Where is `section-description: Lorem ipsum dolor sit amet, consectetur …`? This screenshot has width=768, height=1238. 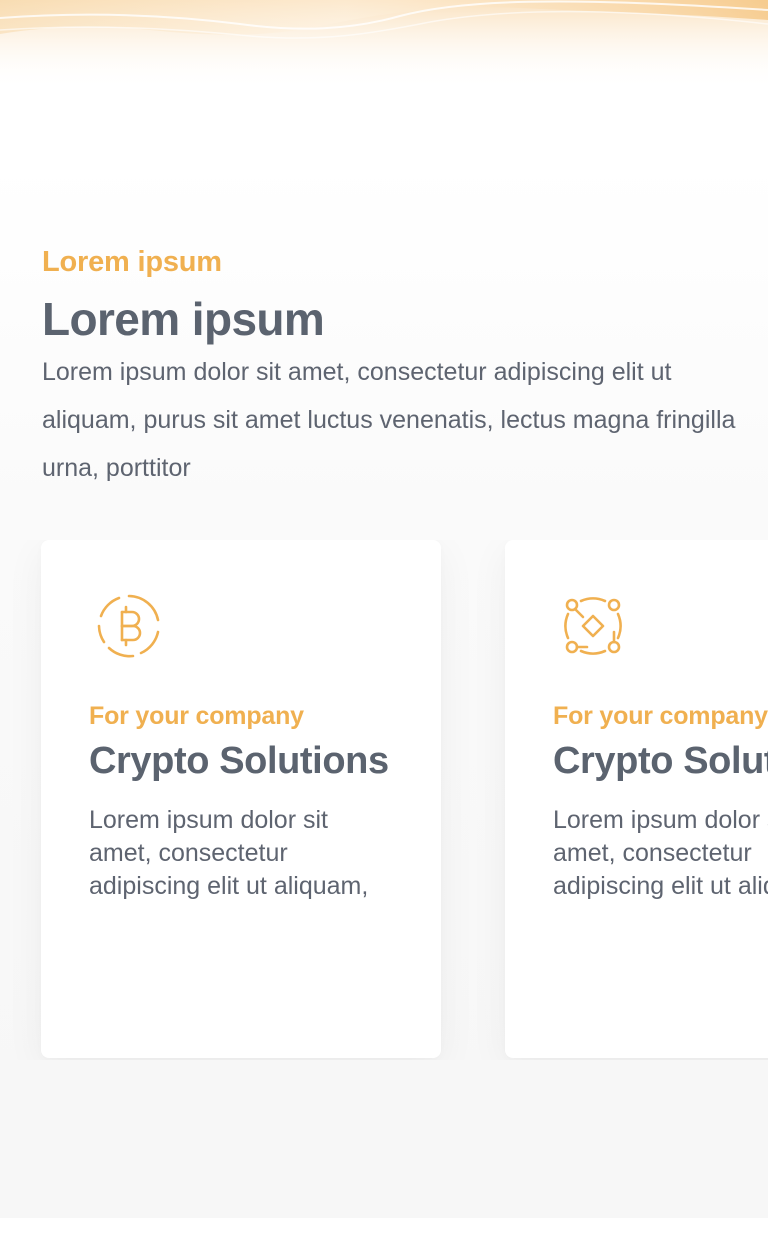 section-description: Lorem ipsum dolor sit amet, consectetur … is located at coordinates (389, 420).